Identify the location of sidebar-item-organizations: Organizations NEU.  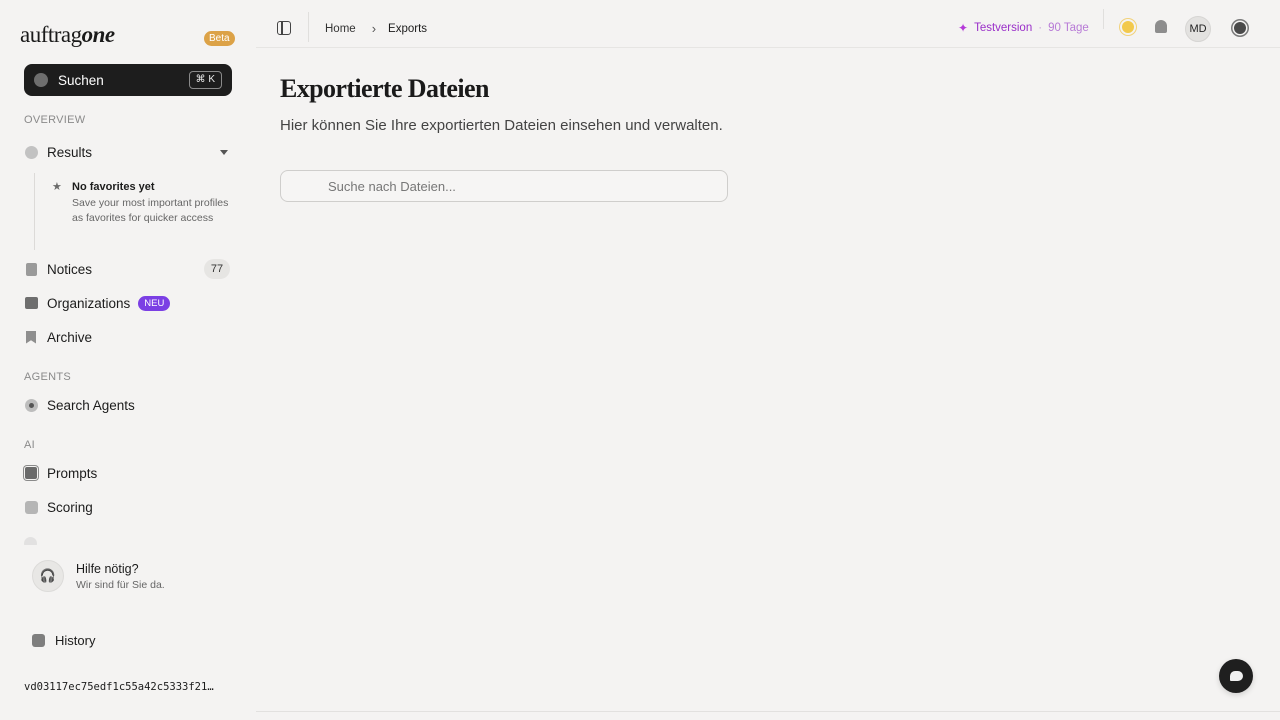
(128, 303).